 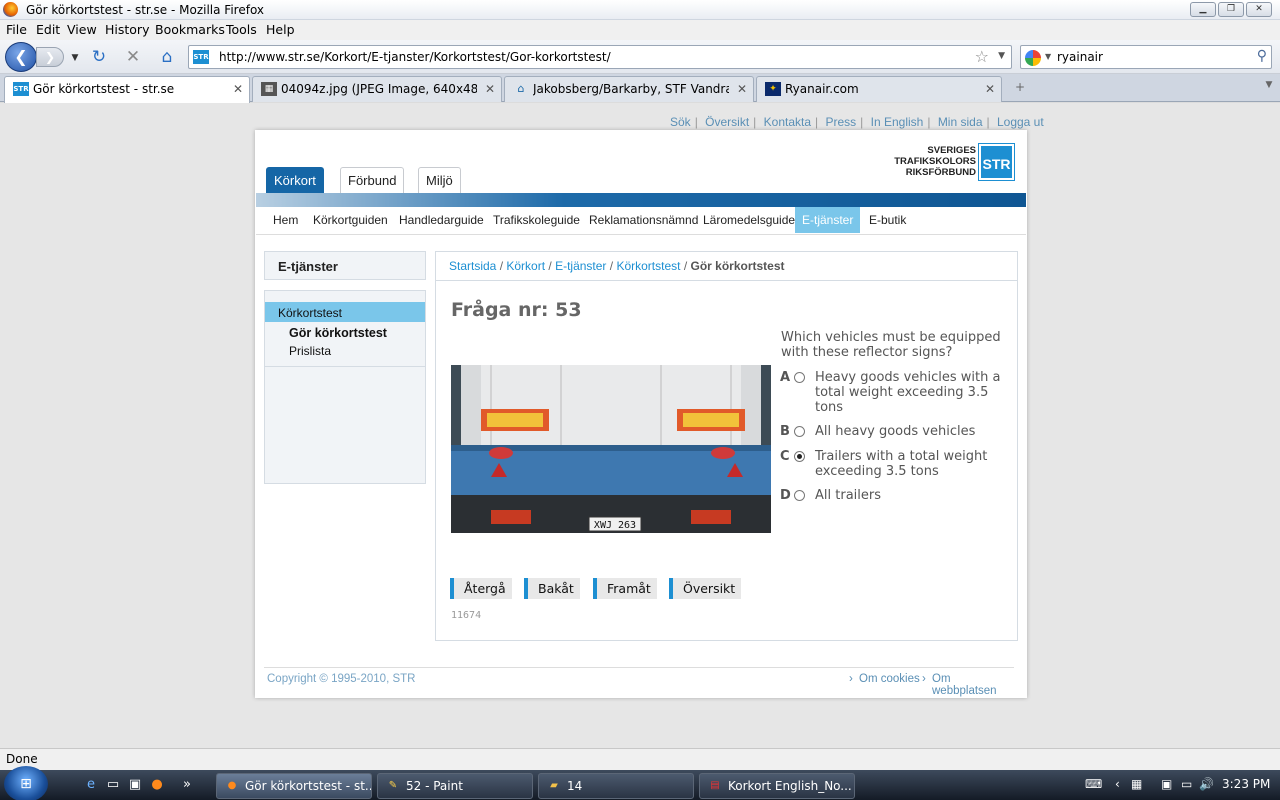 I want to click on link-kontakta: Kontakta, so click(x=787, y=122).